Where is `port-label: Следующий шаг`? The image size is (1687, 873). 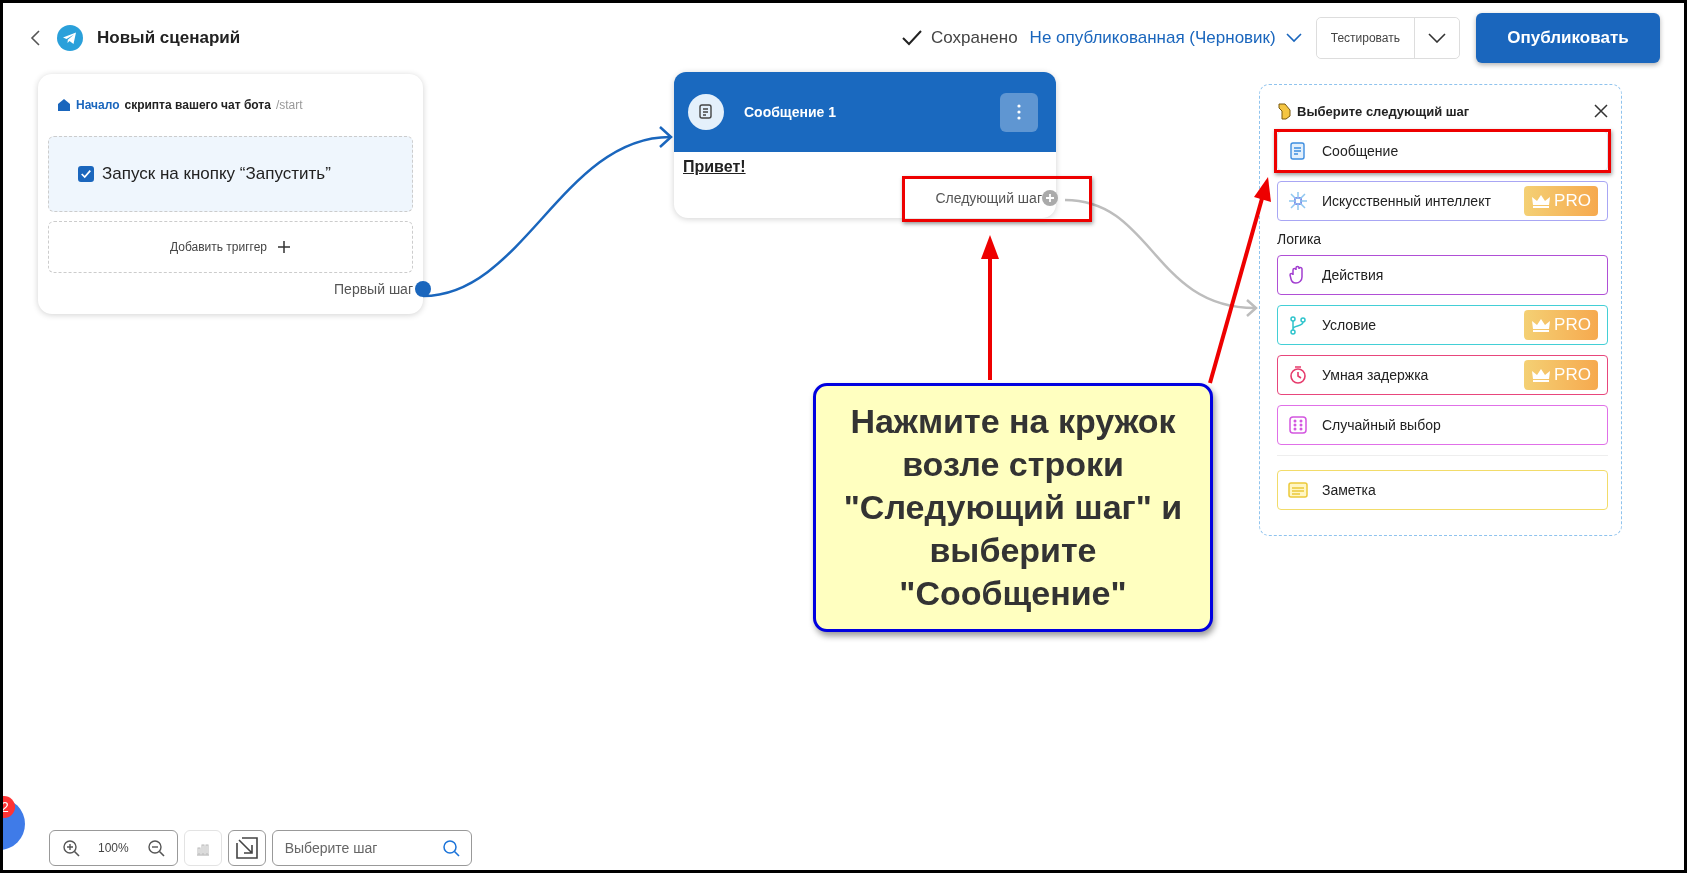 port-label: Следующий шаг is located at coordinates (988, 198).